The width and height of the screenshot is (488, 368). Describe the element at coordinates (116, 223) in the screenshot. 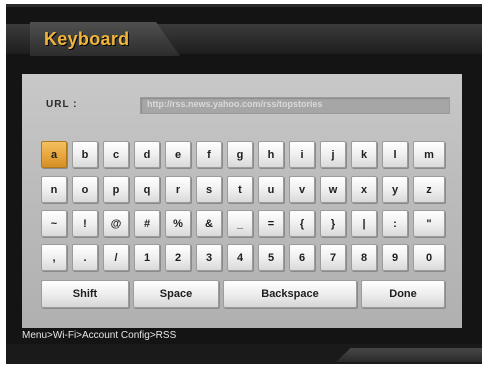

I see `key-at: @` at that location.